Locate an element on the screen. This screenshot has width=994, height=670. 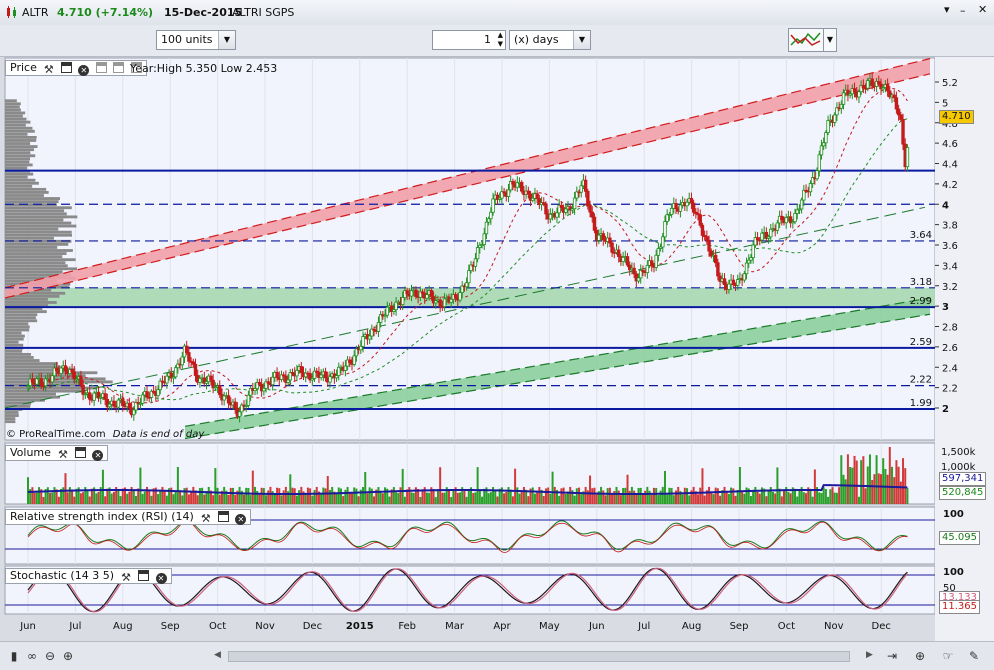
scroll-left-icon: ◀ is located at coordinates (217, 655).